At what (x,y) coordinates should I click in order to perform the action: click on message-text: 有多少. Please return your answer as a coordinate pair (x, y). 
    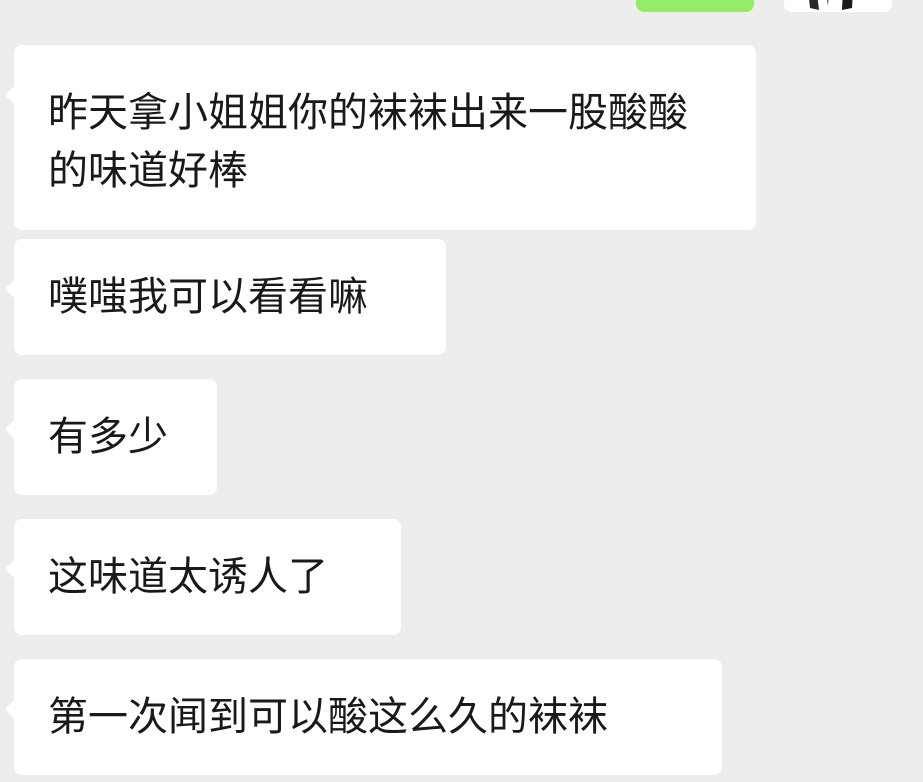
    Looking at the image, I should click on (108, 437).